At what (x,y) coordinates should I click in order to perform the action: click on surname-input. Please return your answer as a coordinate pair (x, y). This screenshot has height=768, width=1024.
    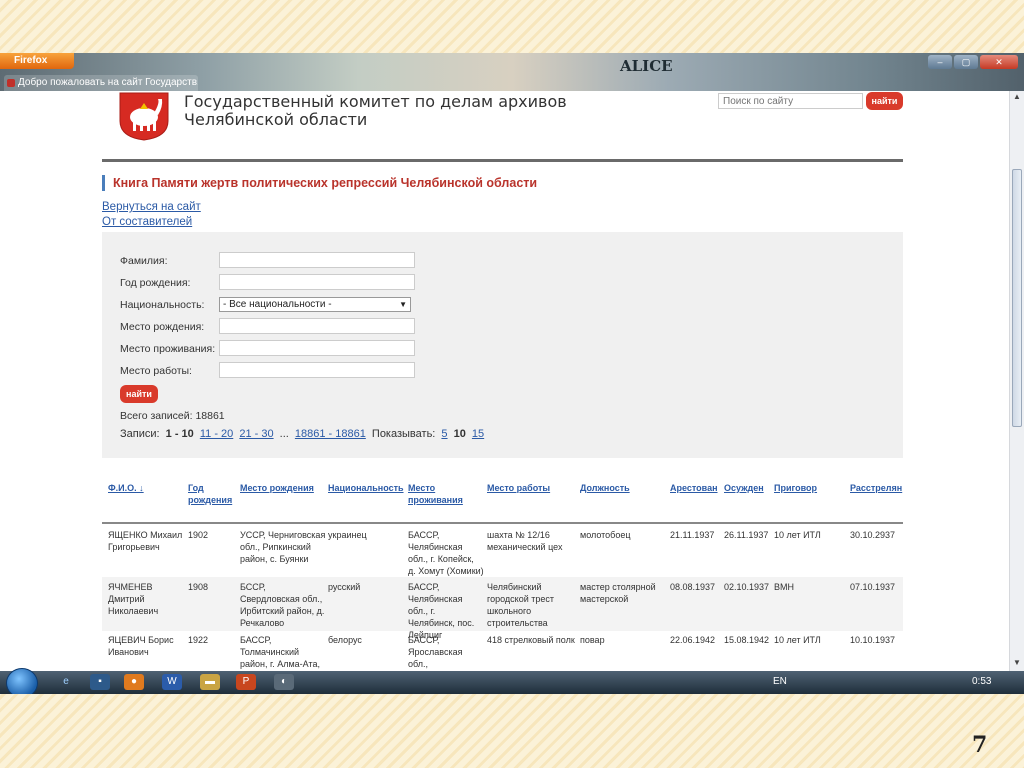
    Looking at the image, I should click on (317, 260).